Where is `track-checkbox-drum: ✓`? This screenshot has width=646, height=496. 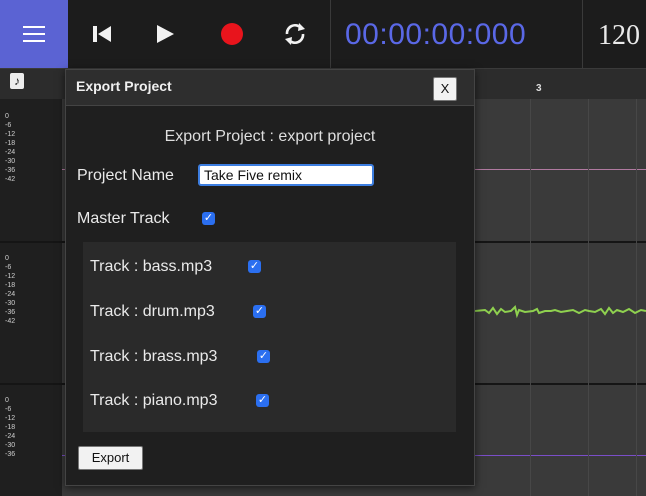
track-checkbox-drum: ✓ is located at coordinates (259, 311).